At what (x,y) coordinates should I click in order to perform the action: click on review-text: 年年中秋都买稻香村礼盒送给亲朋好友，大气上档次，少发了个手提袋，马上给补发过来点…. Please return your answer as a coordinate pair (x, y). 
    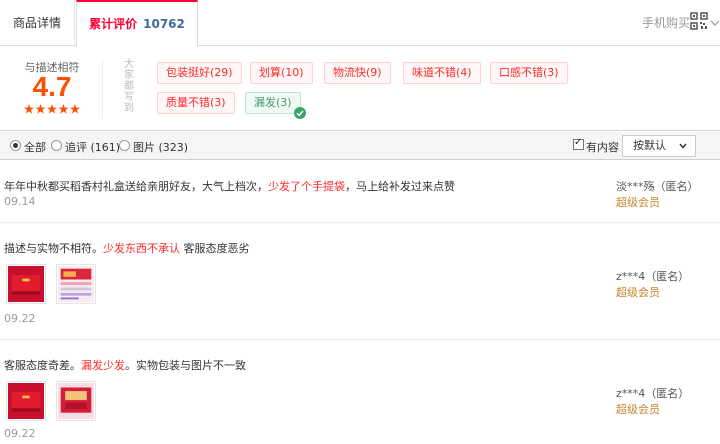
    Looking at the image, I should click on (229, 186).